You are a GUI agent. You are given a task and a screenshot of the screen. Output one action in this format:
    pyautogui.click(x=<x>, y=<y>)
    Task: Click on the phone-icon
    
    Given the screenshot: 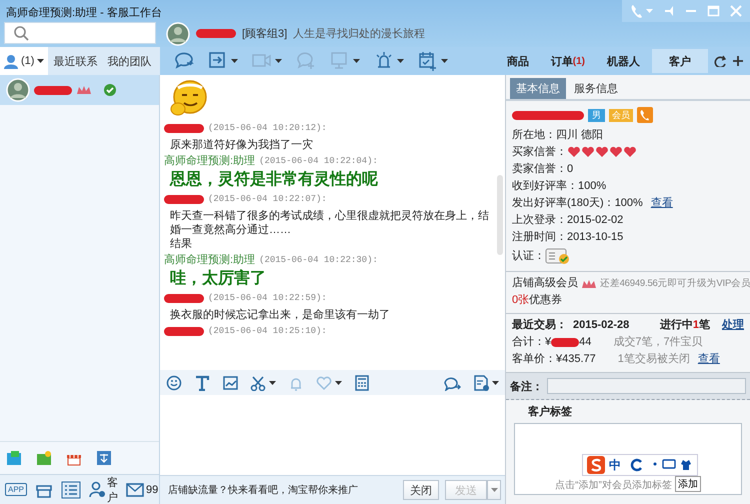 What is the action you would take?
    pyautogui.click(x=645, y=115)
    